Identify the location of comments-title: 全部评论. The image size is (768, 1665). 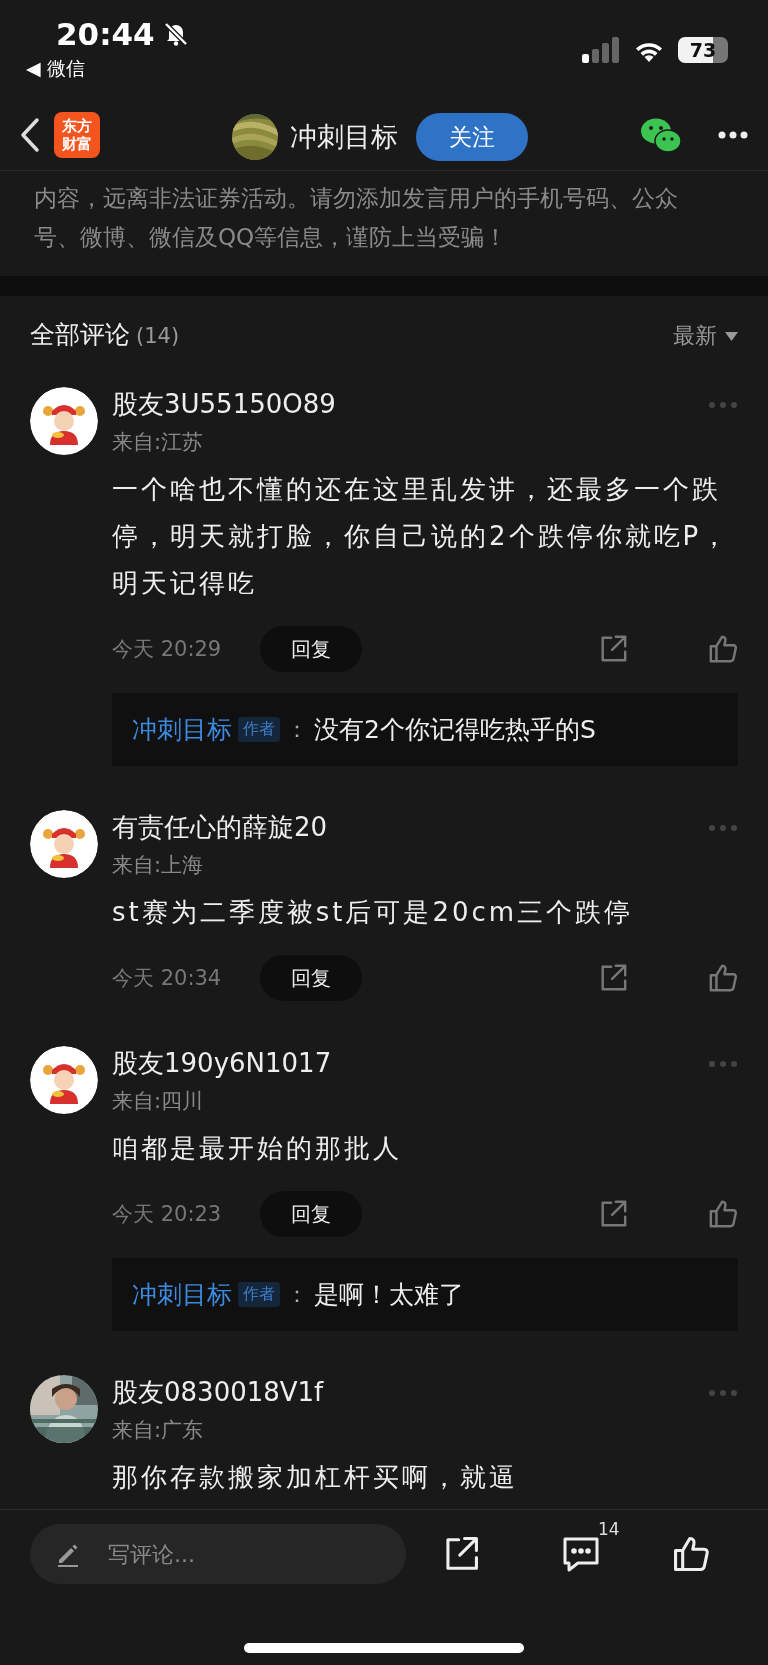
(80, 335).